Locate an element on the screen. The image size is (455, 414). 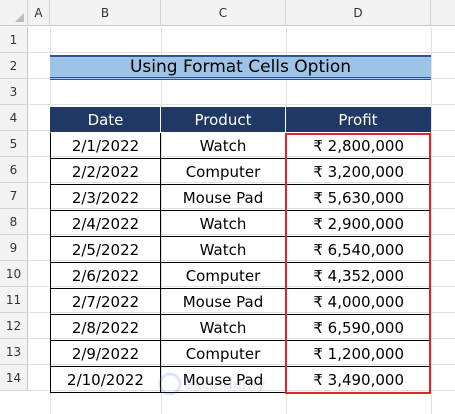
profit-cell: ₹ 5,630,000 is located at coordinates (358, 198).